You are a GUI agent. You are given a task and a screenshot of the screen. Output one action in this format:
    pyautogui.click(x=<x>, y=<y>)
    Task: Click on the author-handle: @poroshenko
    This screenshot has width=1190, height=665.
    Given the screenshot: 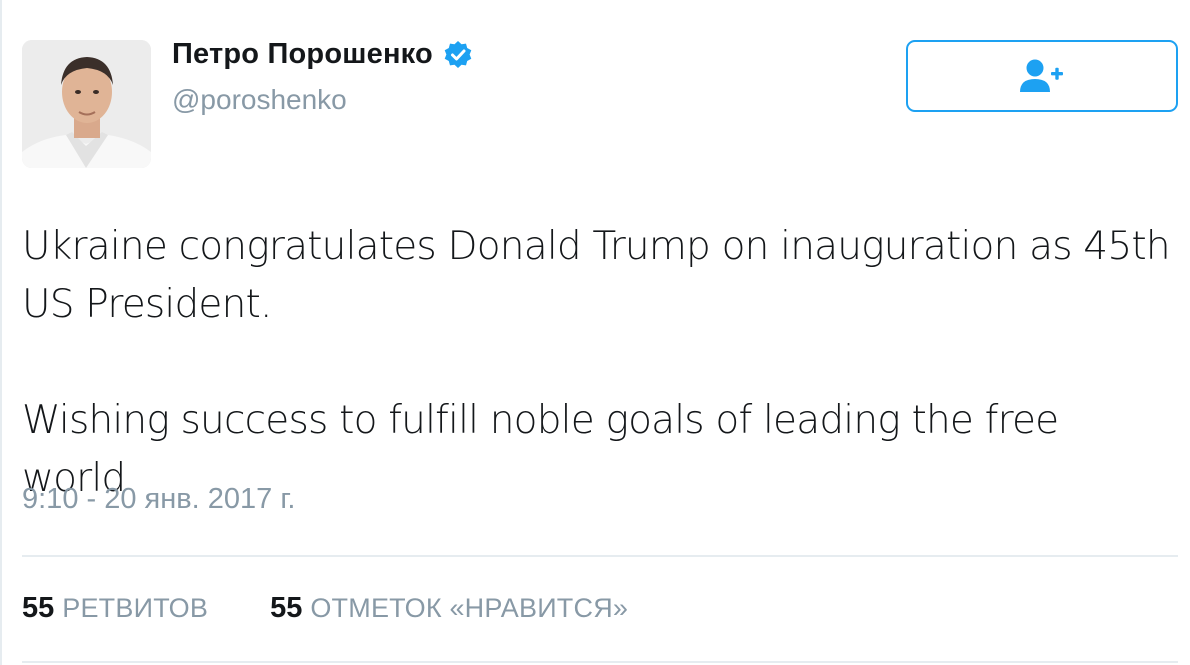 What is the action you would take?
    pyautogui.click(x=259, y=100)
    